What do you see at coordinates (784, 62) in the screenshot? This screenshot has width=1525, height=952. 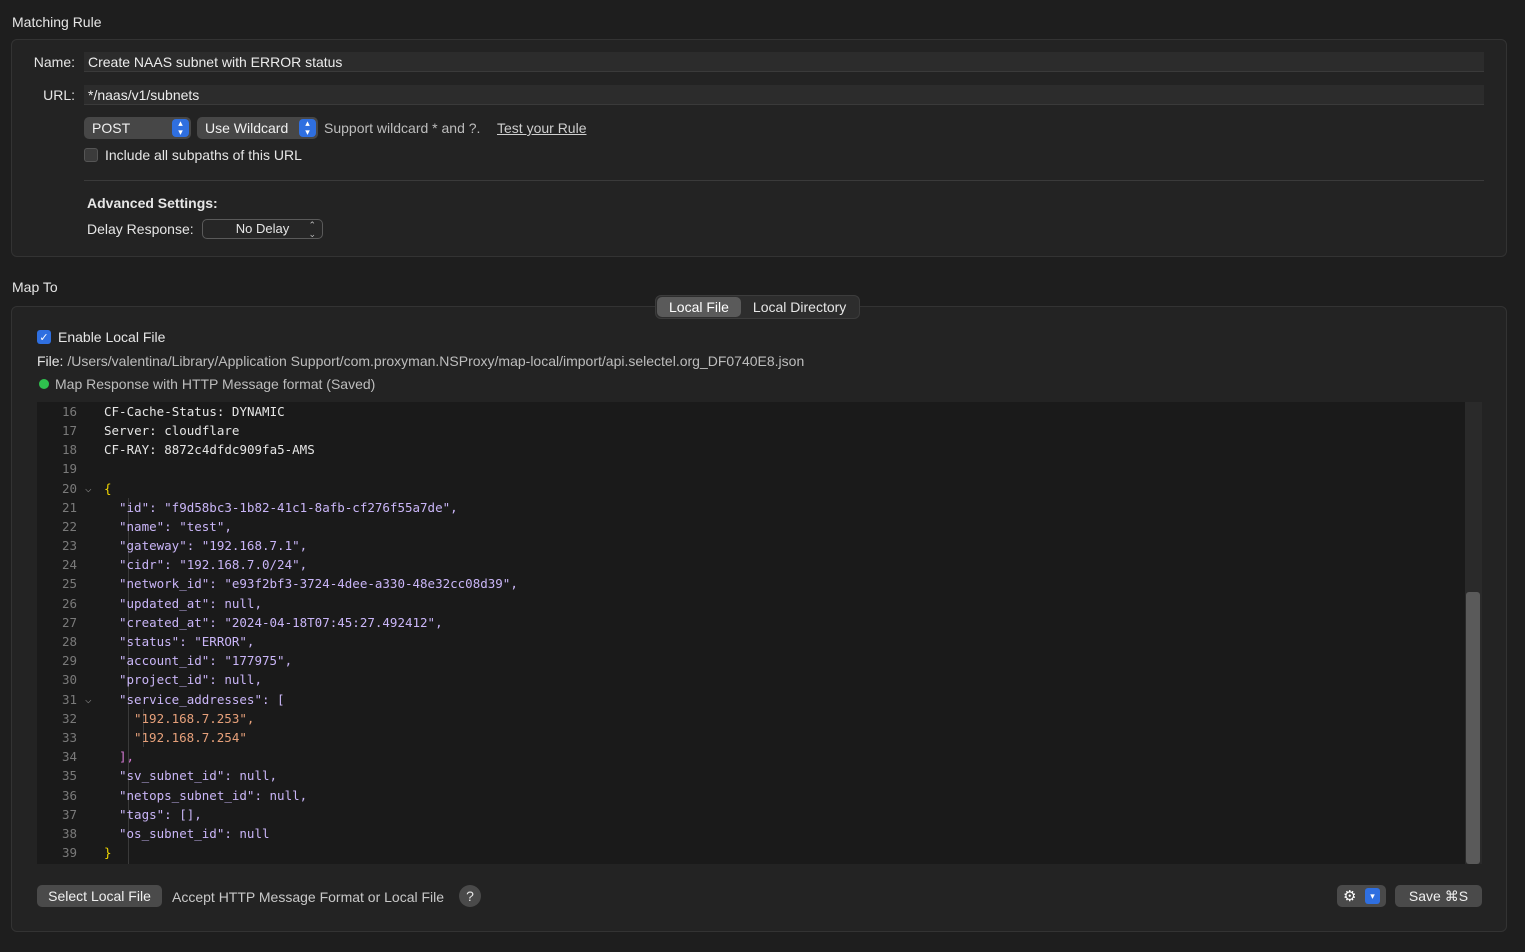 I see `name-field: Create NAAS subnet with ERROR status` at bounding box center [784, 62].